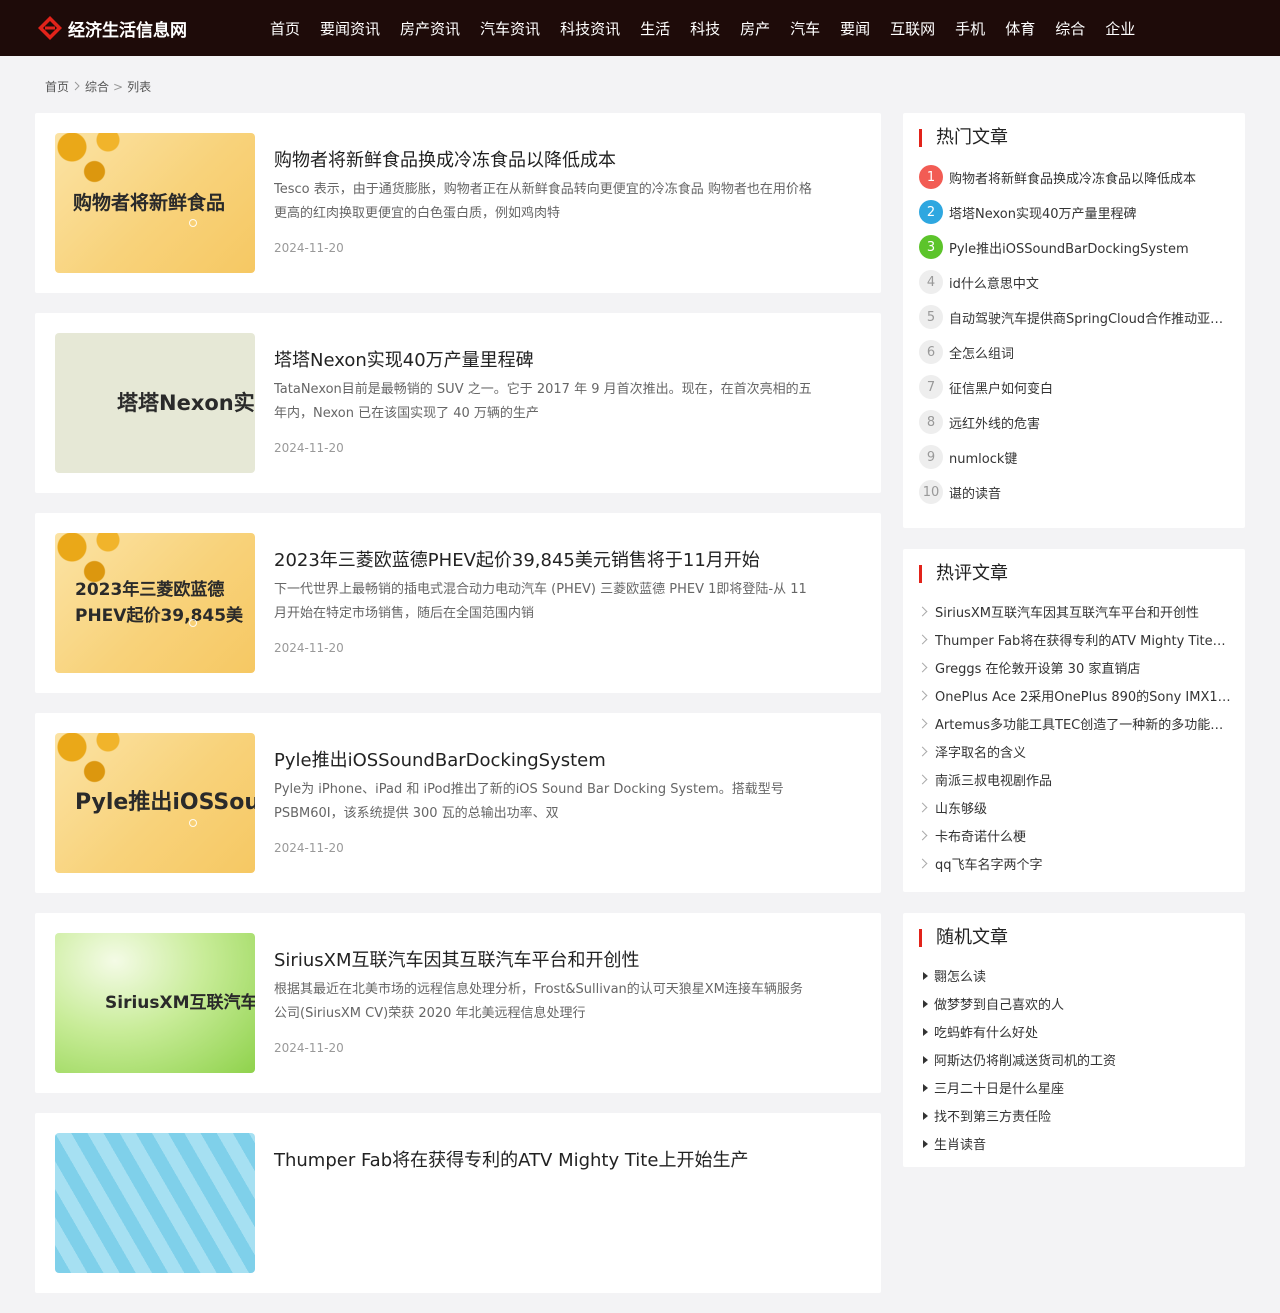  What do you see at coordinates (285, 28) in the screenshot?
I see `nav-item: 首页` at bounding box center [285, 28].